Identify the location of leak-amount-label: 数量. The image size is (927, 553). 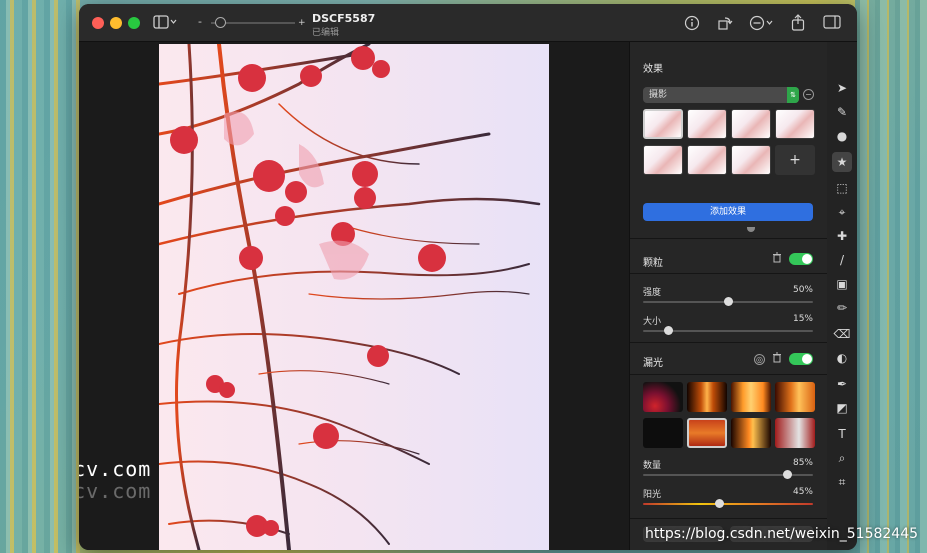
(652, 466).